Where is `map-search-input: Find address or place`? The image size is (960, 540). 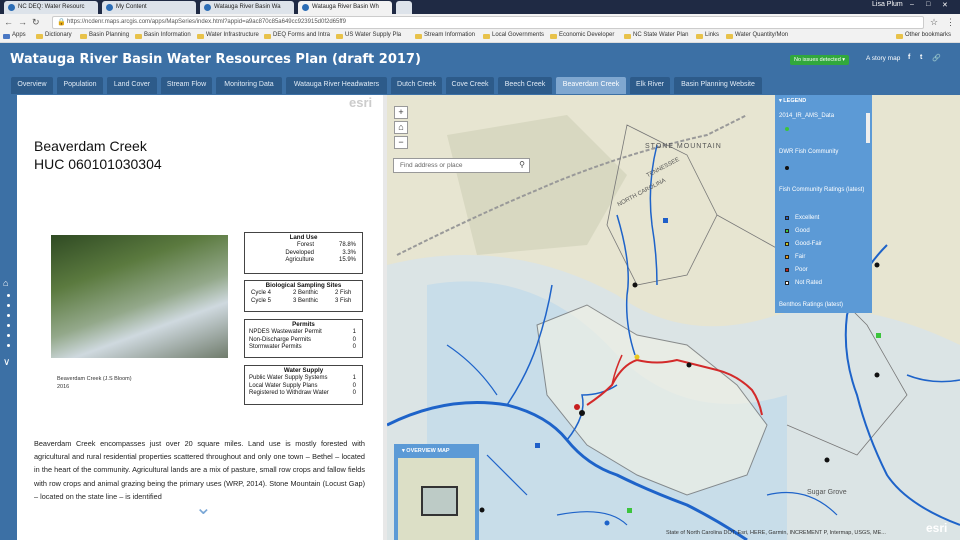 map-search-input: Find address or place is located at coordinates (461, 165).